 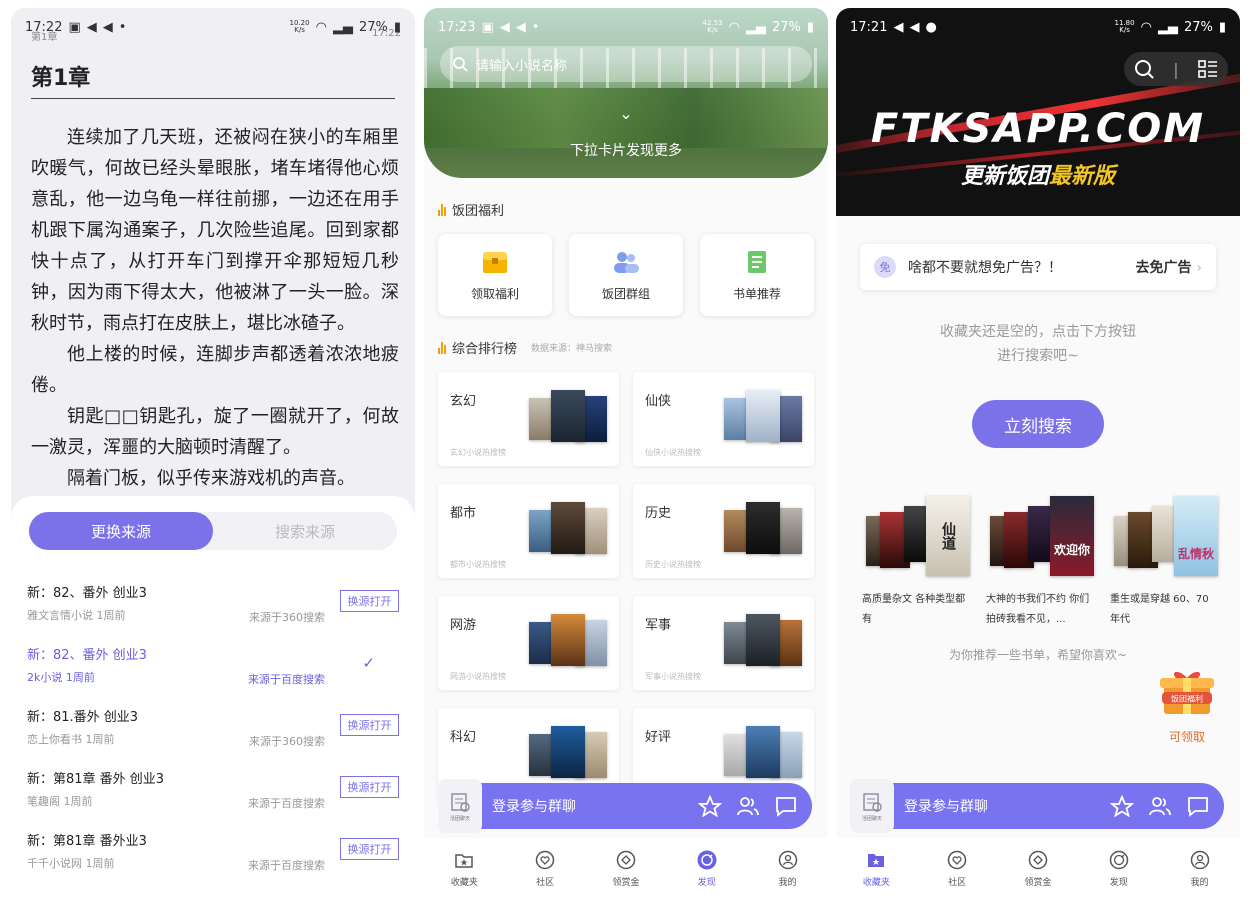 What do you see at coordinates (1038, 344) in the screenshot?
I see `empty-state-message: 收藏夹还是空的，点击下方按钮 进行搜索吧~` at bounding box center [1038, 344].